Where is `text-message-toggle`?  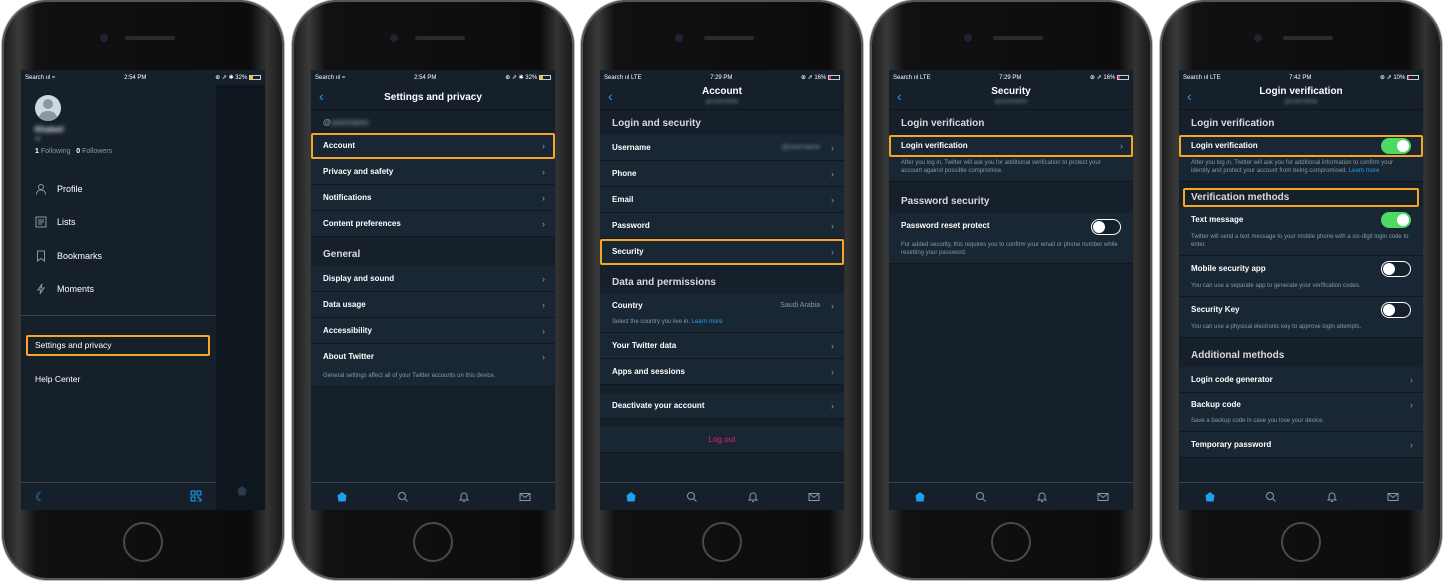
text-message-toggle is located at coordinates (1396, 220).